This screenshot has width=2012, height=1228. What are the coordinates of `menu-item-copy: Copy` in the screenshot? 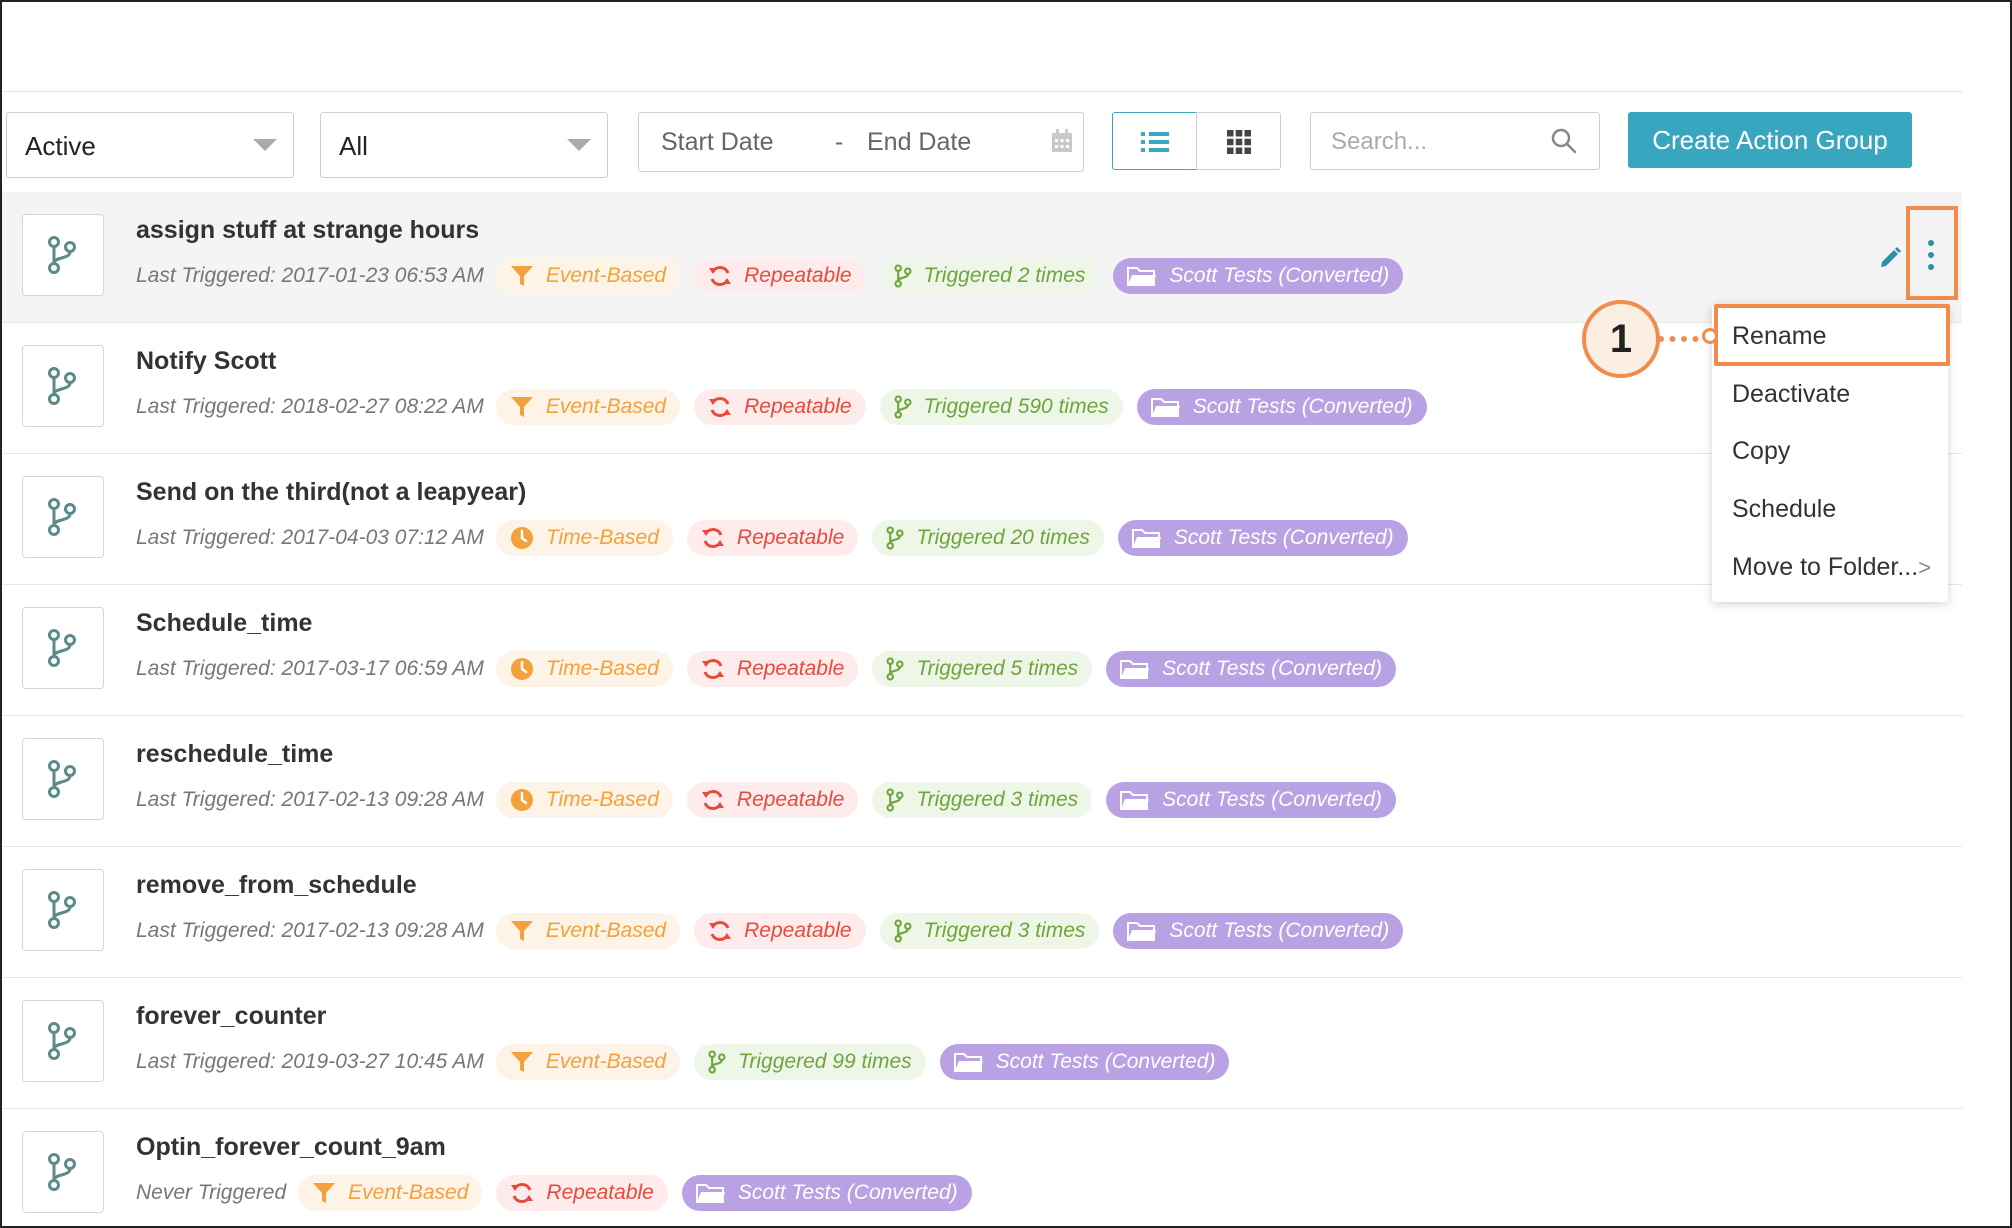 It's located at (1761, 451).